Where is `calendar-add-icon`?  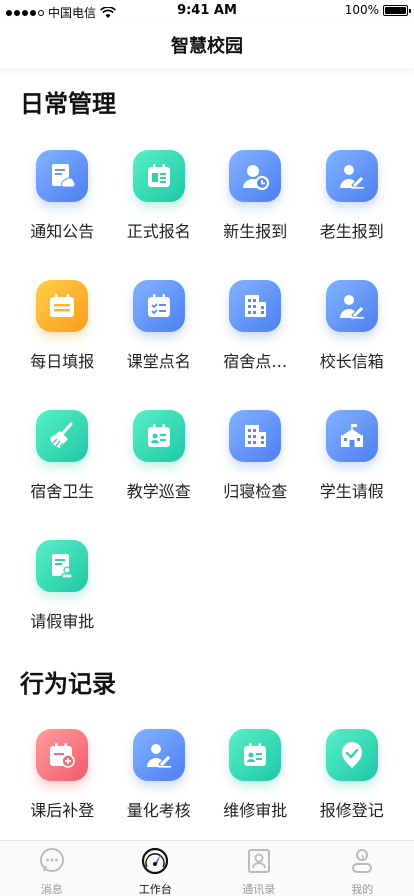 calendar-add-icon is located at coordinates (62, 755).